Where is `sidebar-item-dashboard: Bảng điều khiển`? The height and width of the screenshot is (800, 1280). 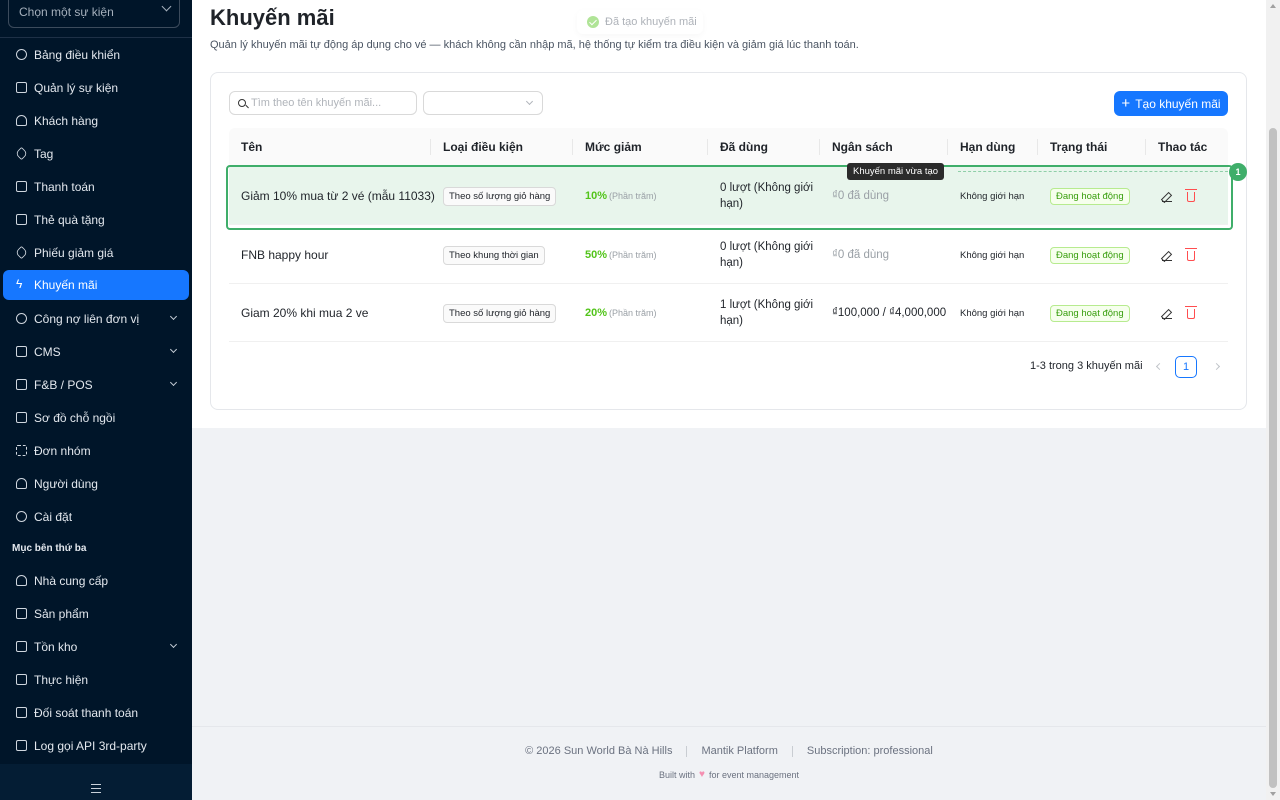
sidebar-item-dashboard: Bảng điều khiển is located at coordinates (96, 54).